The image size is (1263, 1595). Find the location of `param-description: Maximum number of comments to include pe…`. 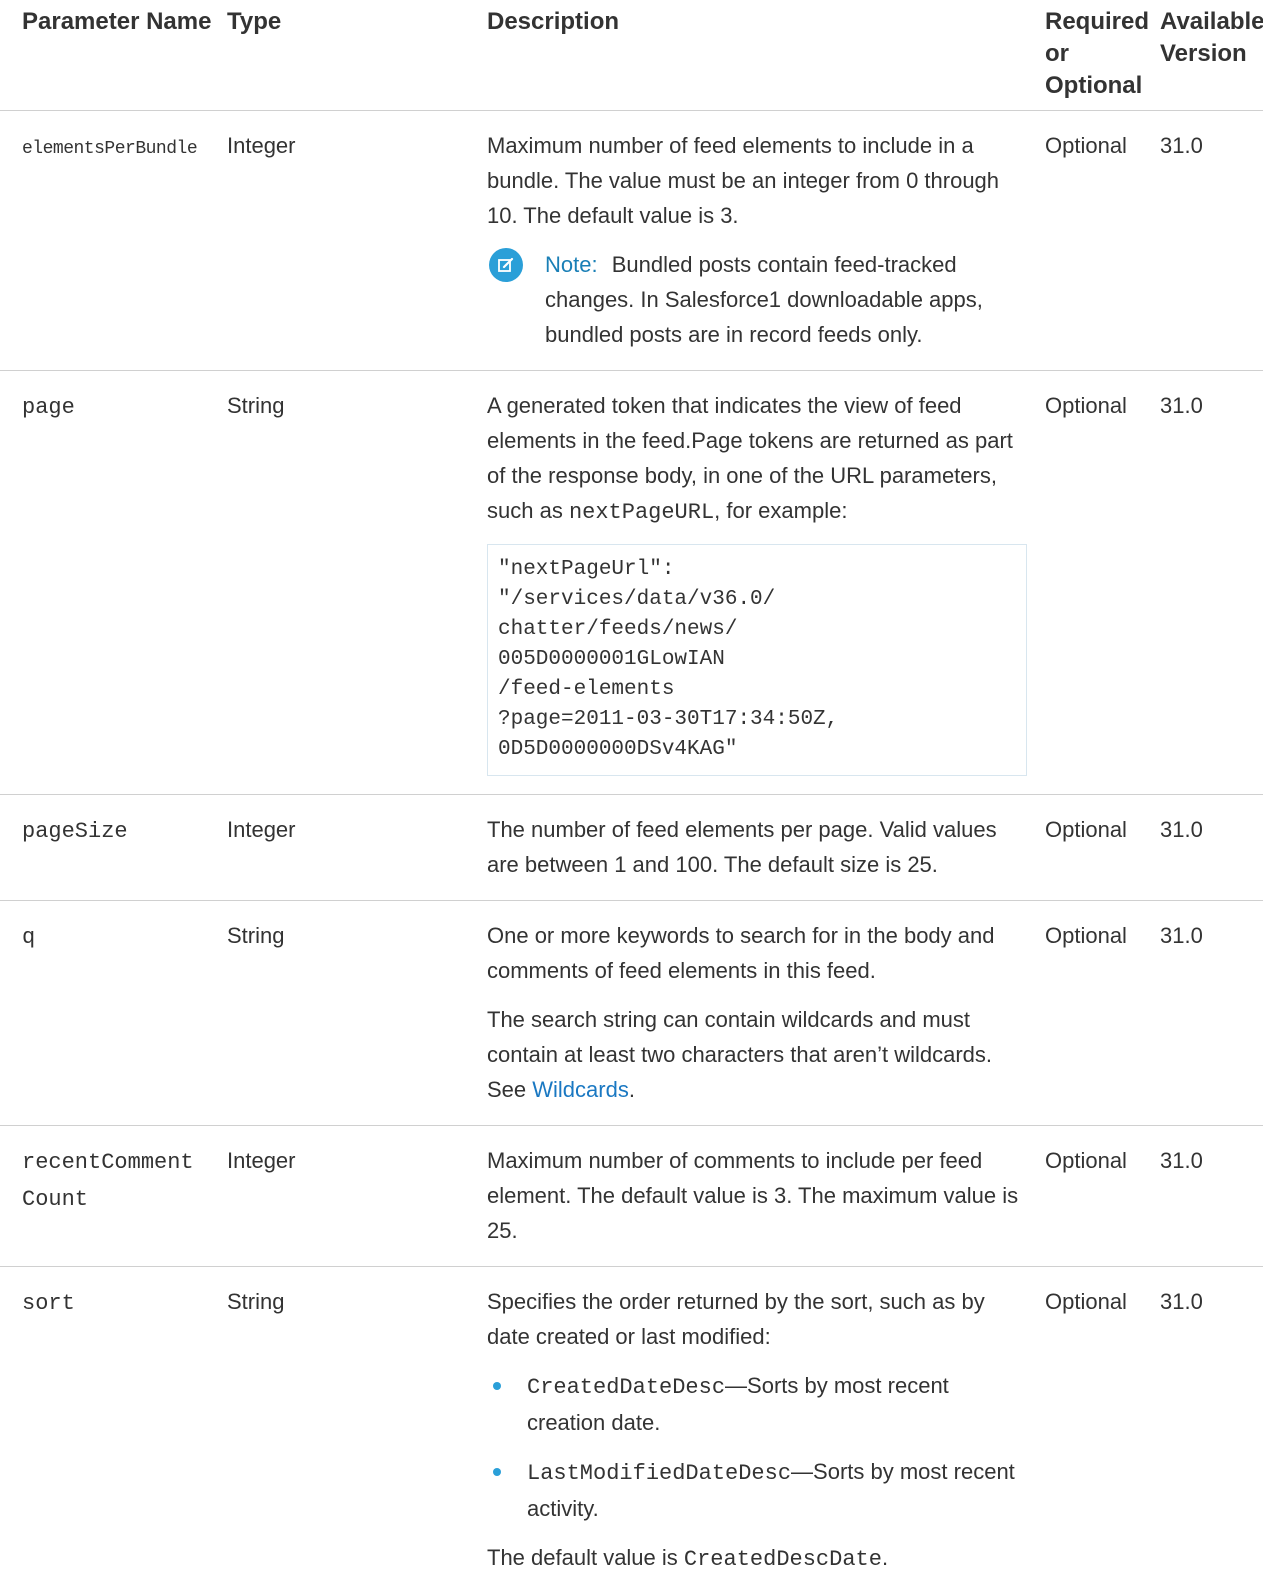

param-description: Maximum number of comments to include pe… is located at coordinates (766, 1196).